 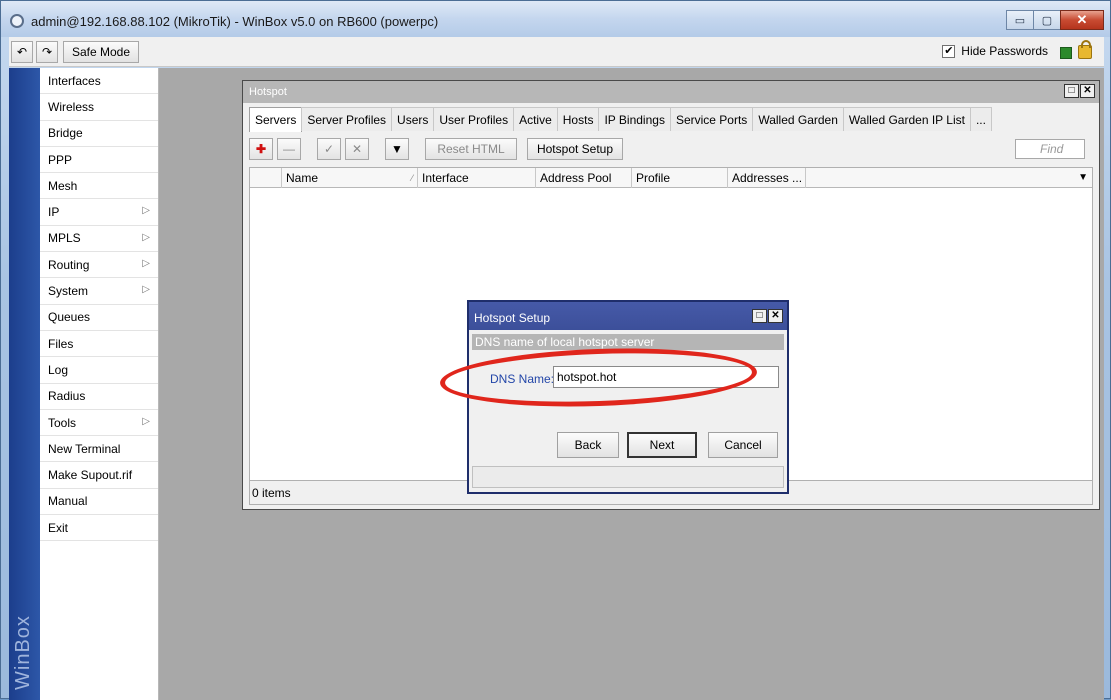 I want to click on sidebar-item-new-terminal: New Terminal, so click(x=99, y=449).